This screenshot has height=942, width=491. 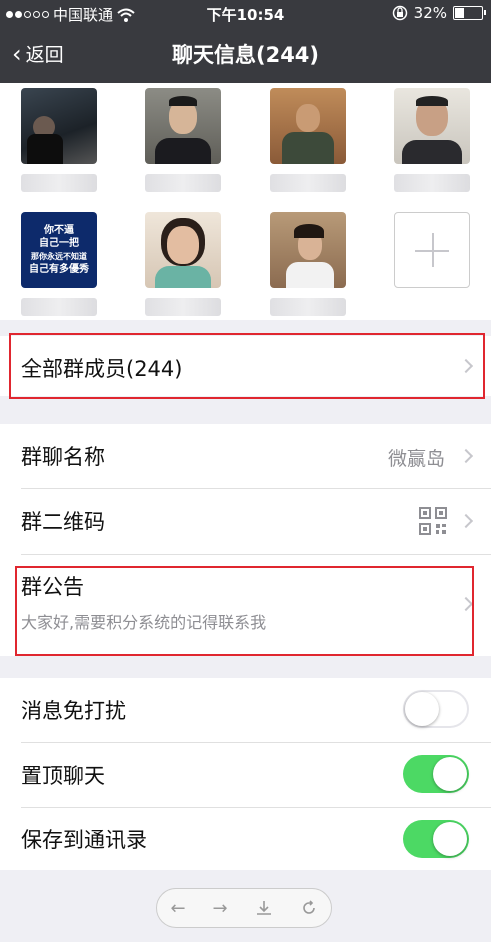 I want to click on battery-icon, so click(x=469, y=13).